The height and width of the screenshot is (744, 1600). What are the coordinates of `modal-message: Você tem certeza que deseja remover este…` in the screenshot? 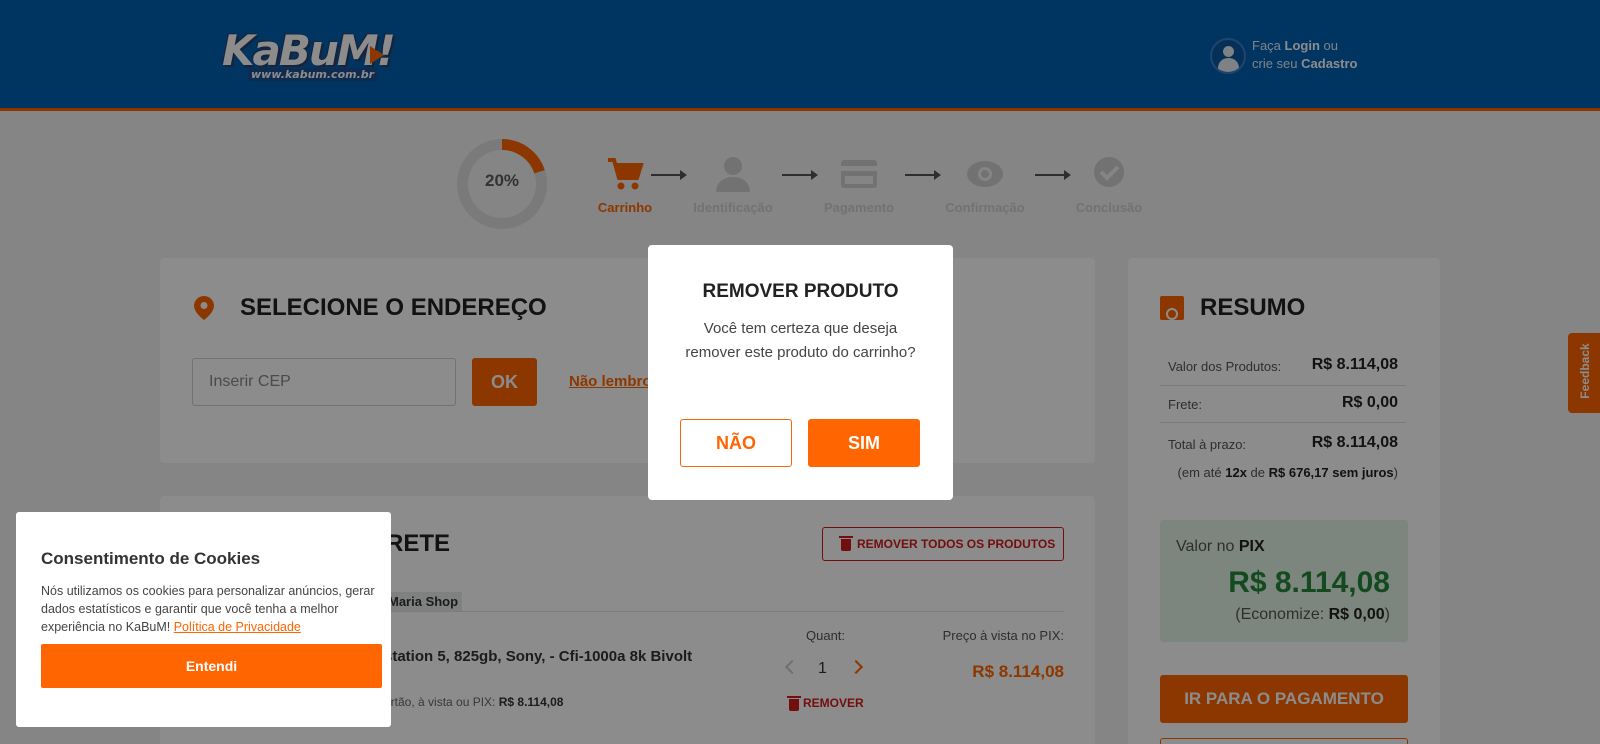 It's located at (800, 340).